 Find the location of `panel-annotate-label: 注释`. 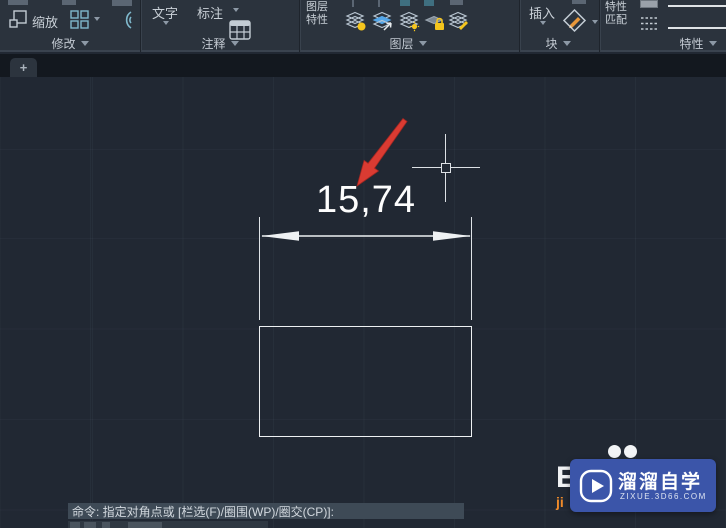

panel-annotate-label: 注释 is located at coordinates (213, 43).